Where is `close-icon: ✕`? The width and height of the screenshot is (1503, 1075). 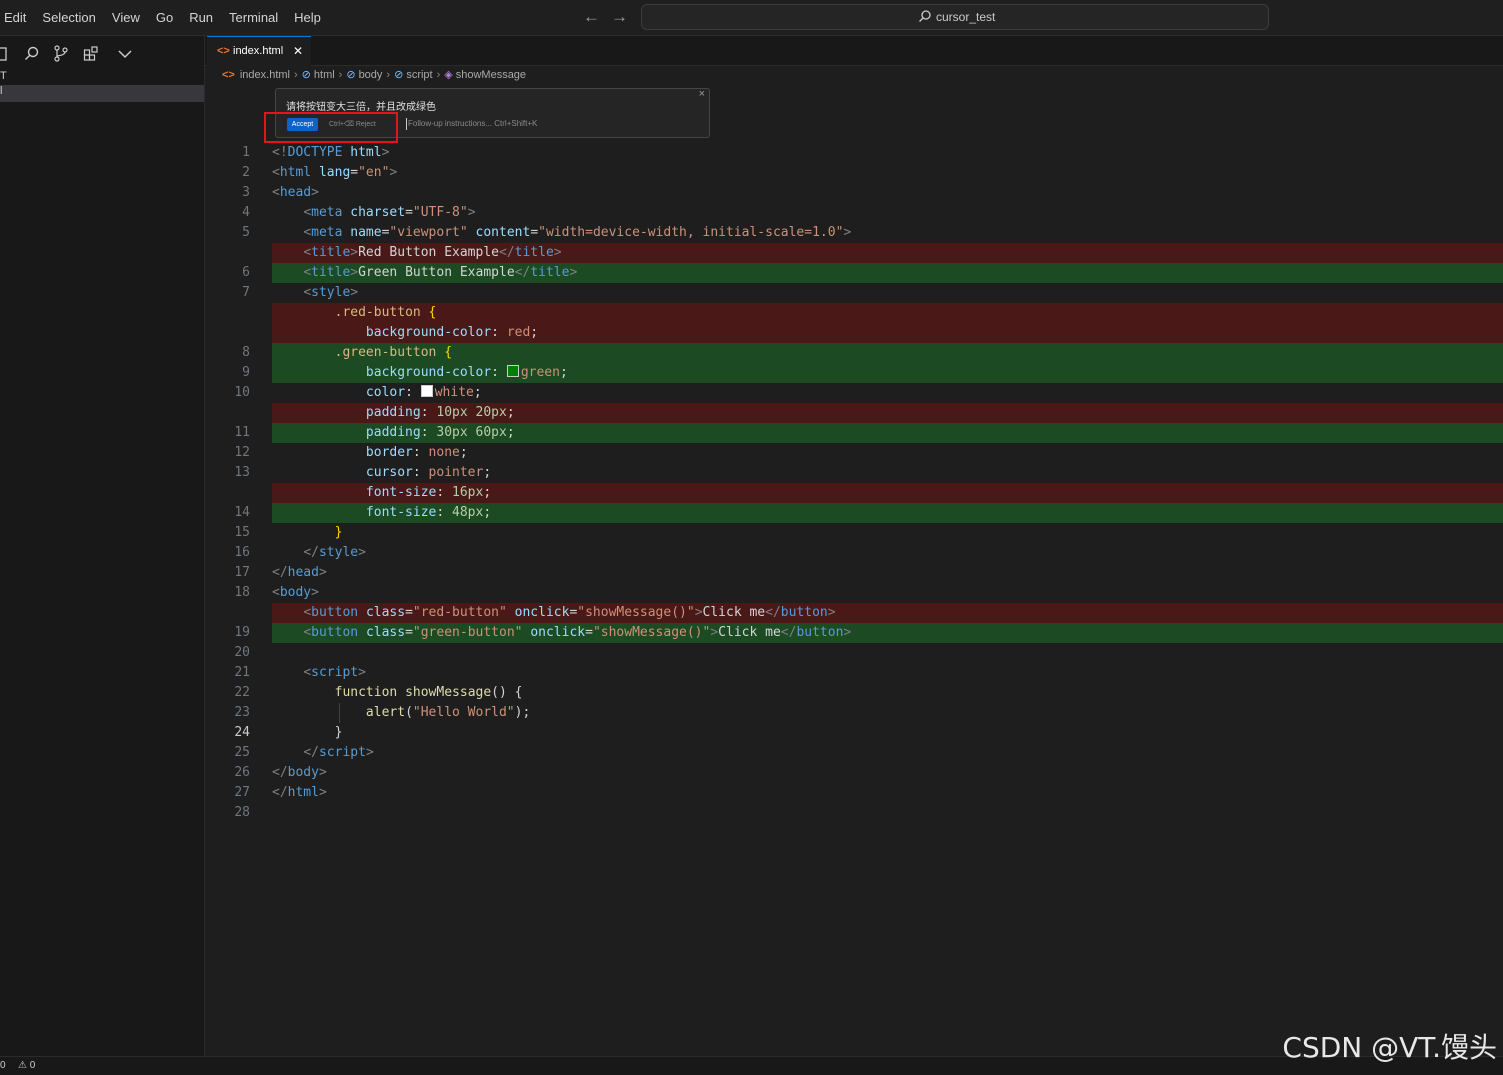
close-icon: ✕ is located at coordinates (298, 51).